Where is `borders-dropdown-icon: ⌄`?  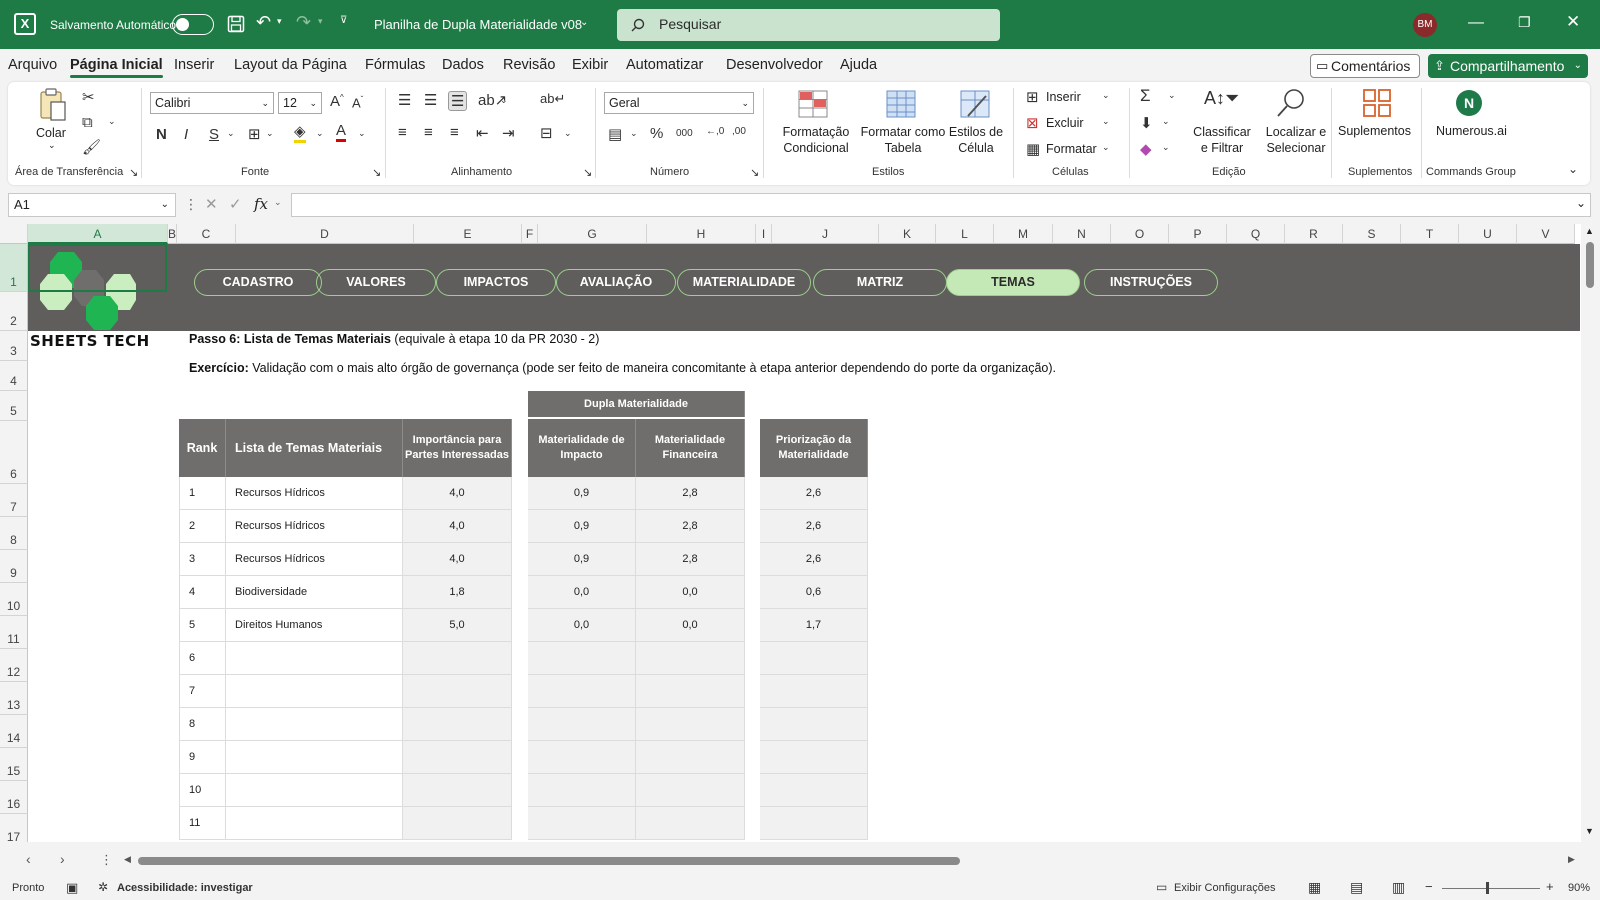
borders-dropdown-icon: ⌄ is located at coordinates (270, 133).